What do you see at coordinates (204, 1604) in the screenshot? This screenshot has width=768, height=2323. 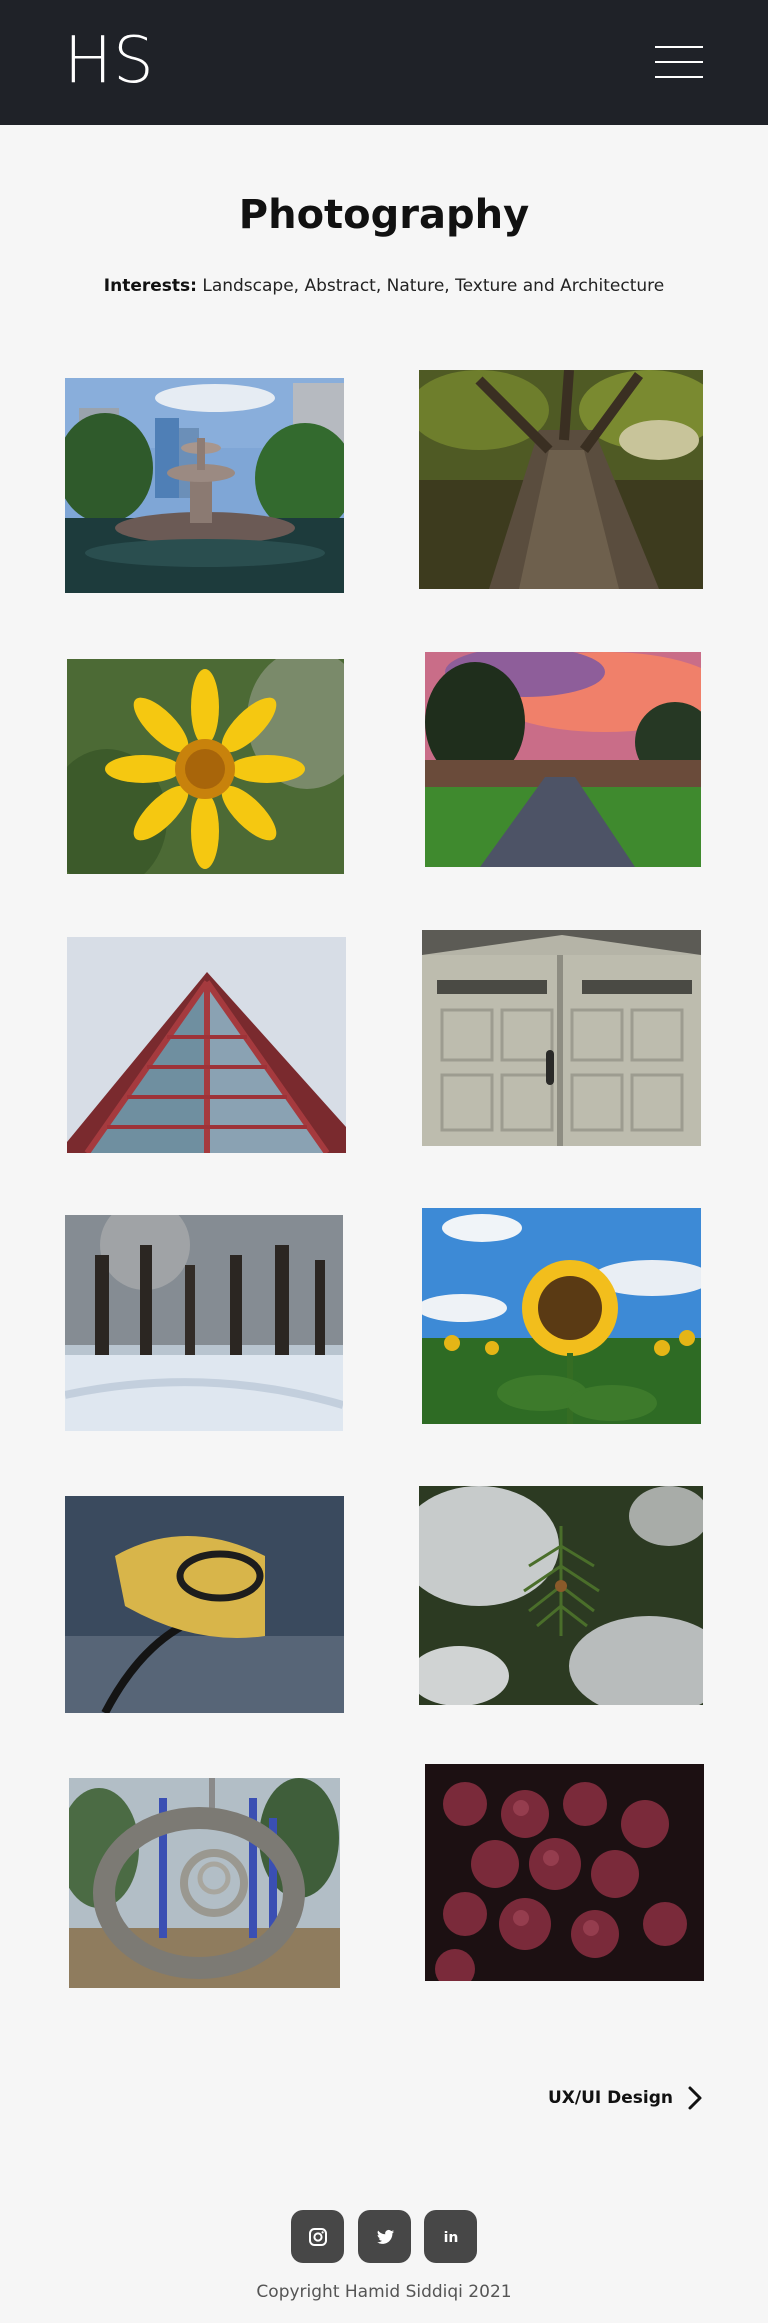 I see `basketball-hoop-photo` at bounding box center [204, 1604].